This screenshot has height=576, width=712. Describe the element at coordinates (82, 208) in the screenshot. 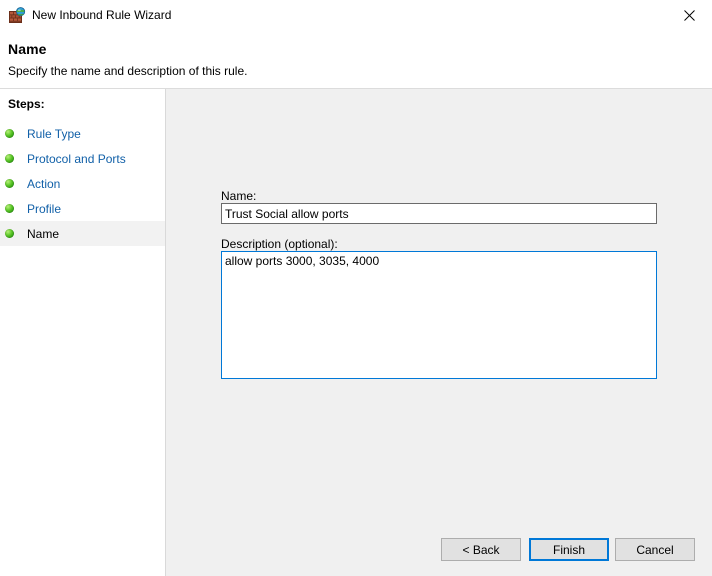

I see `sidebar-item-profile: Profile` at that location.